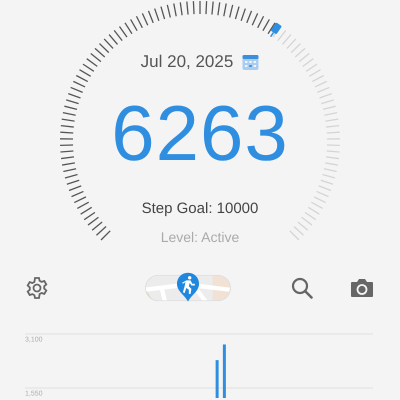  What do you see at coordinates (200, 237) in the screenshot?
I see `activity-level-label: Level: Active` at bounding box center [200, 237].